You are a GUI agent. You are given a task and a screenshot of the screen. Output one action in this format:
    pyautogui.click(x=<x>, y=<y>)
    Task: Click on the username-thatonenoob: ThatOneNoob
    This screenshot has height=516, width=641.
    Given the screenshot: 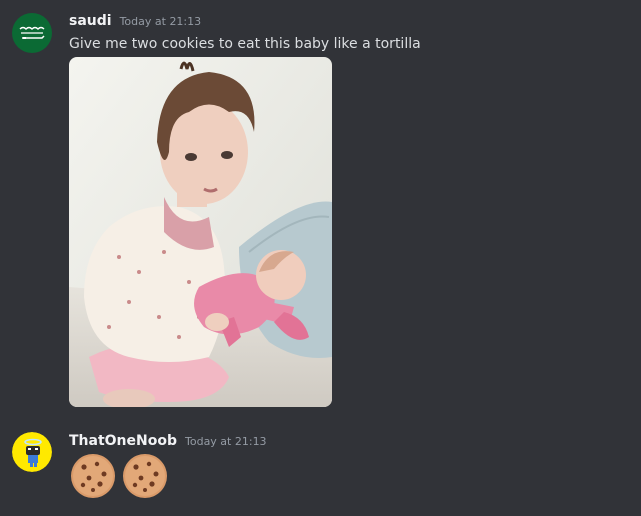 What is the action you would take?
    pyautogui.click(x=123, y=441)
    